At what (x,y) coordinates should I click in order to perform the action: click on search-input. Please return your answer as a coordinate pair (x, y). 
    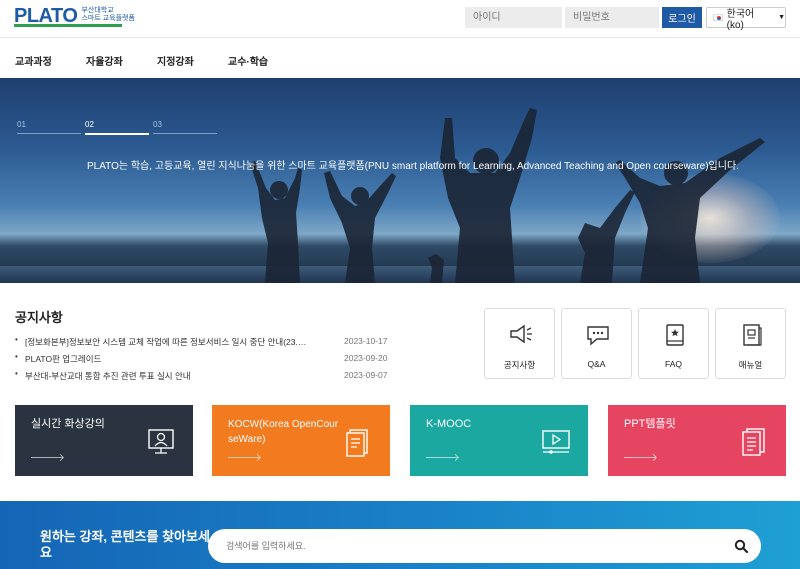
    Looking at the image, I should click on (466, 546).